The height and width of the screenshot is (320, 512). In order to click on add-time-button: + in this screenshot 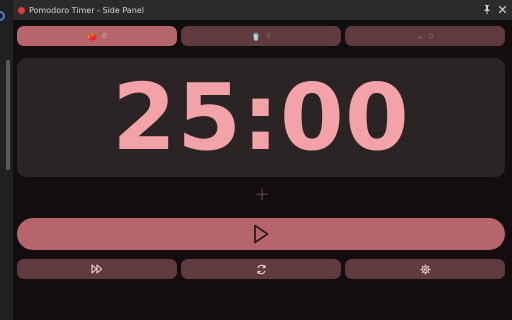, I will do `click(262, 195)`.